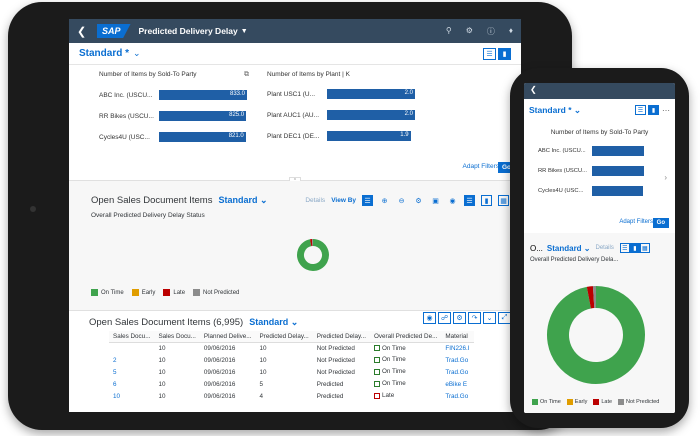 This screenshot has width=700, height=436. What do you see at coordinates (474, 317) in the screenshot?
I see `export-icon: ↷` at bounding box center [474, 317].